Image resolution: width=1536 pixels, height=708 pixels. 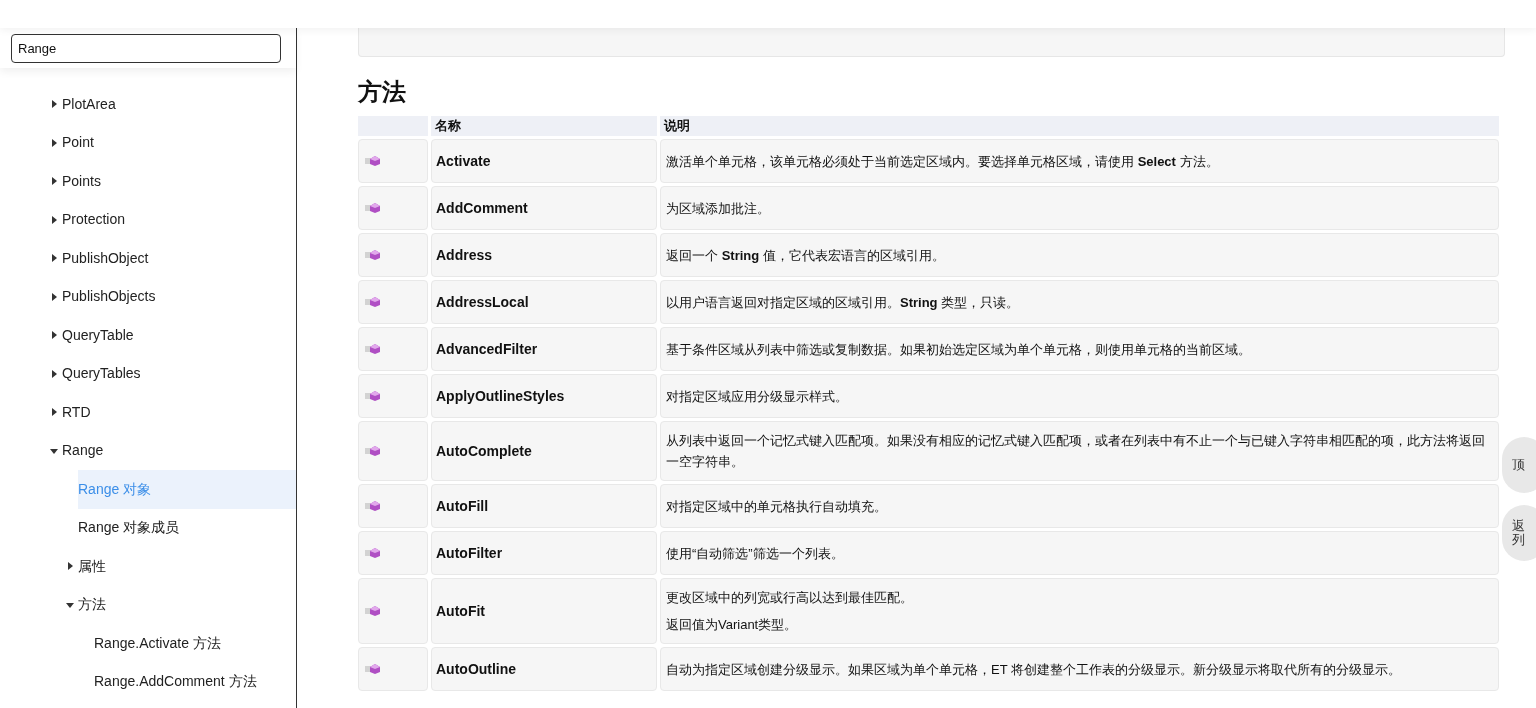 What do you see at coordinates (179, 181) in the screenshot?
I see `tree-item: Points` at bounding box center [179, 181].